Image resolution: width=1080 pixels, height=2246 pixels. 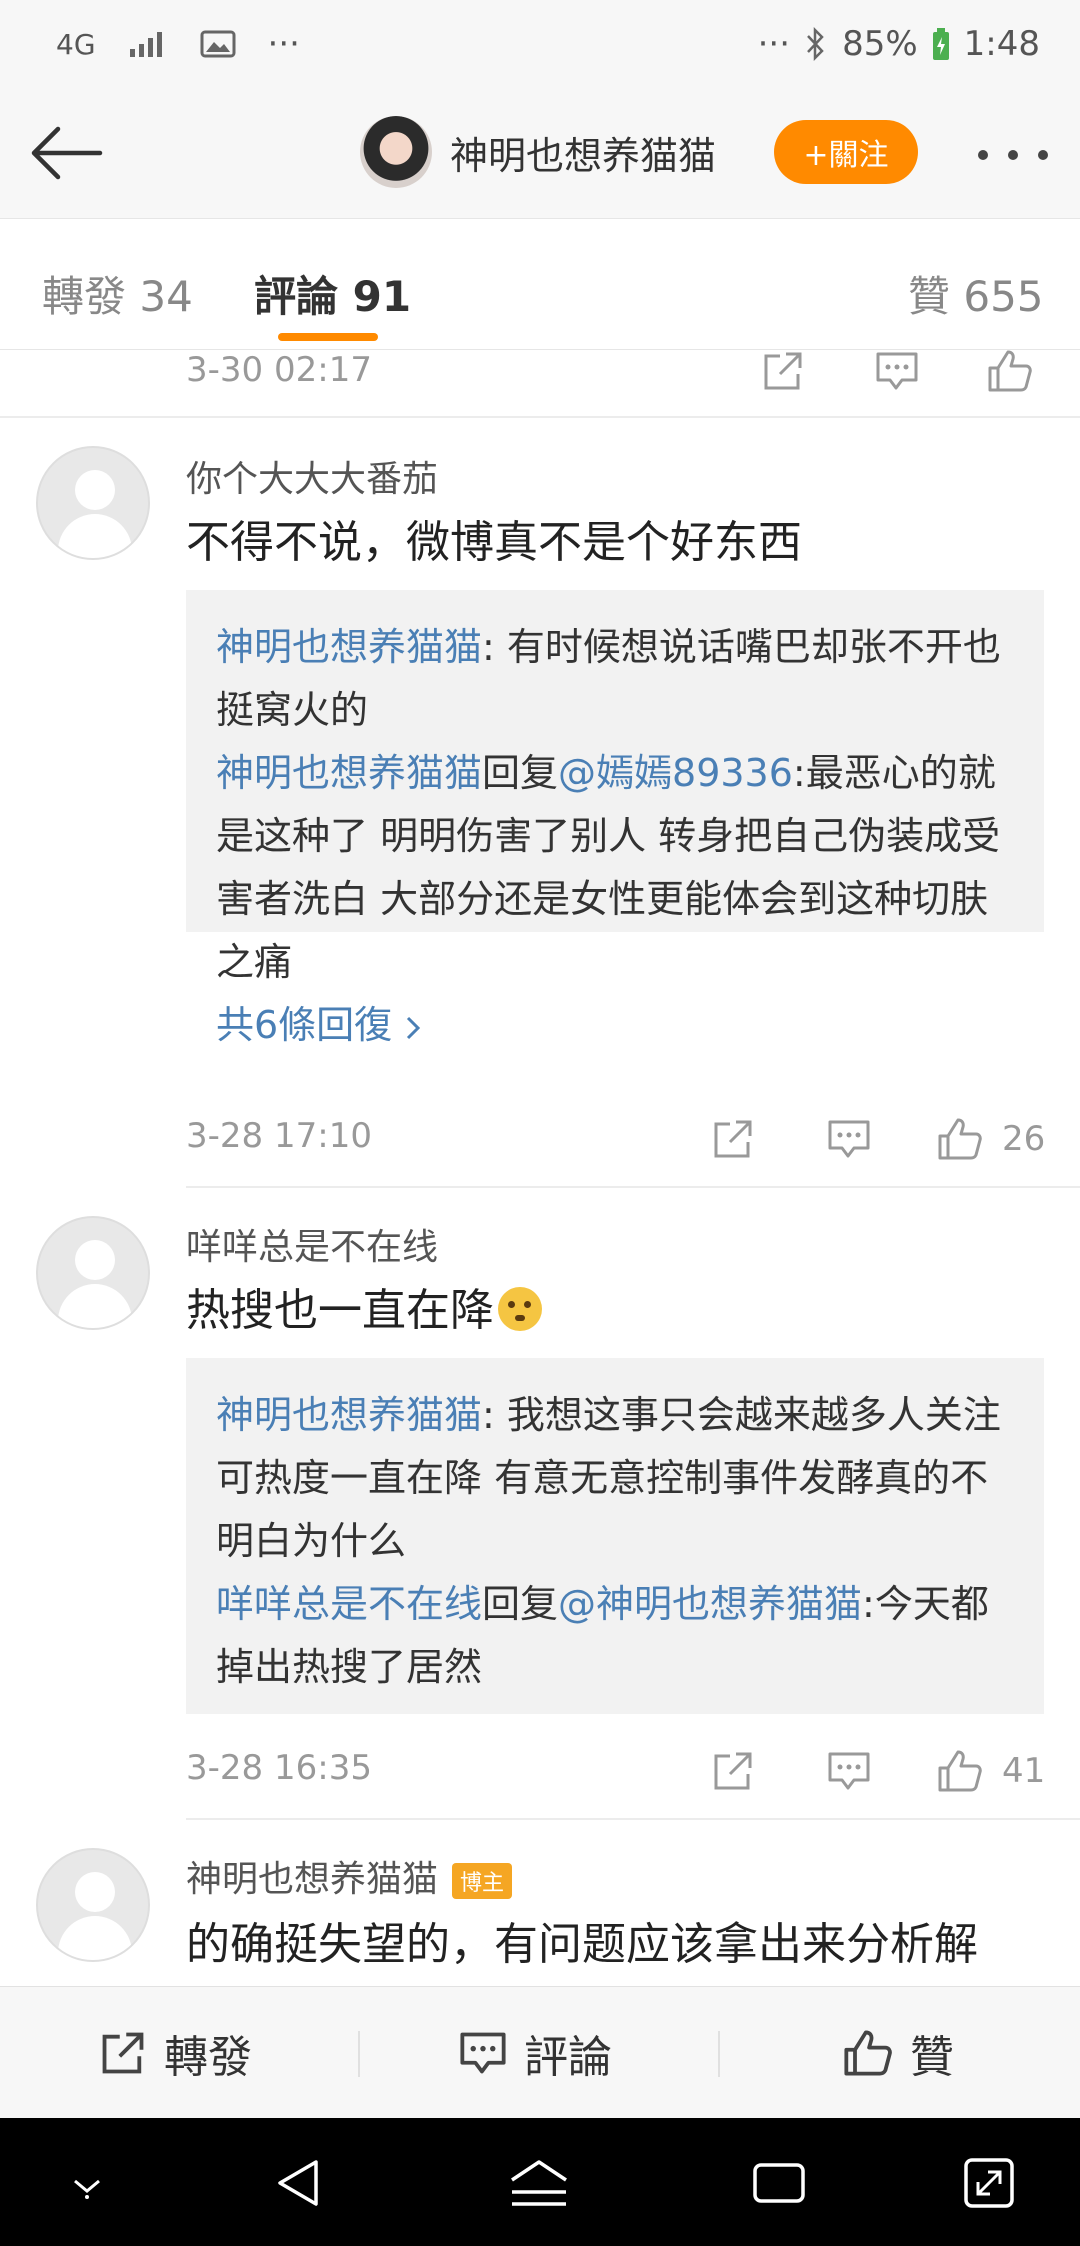 I want to click on triangle-back-icon, so click(x=298, y=2183).